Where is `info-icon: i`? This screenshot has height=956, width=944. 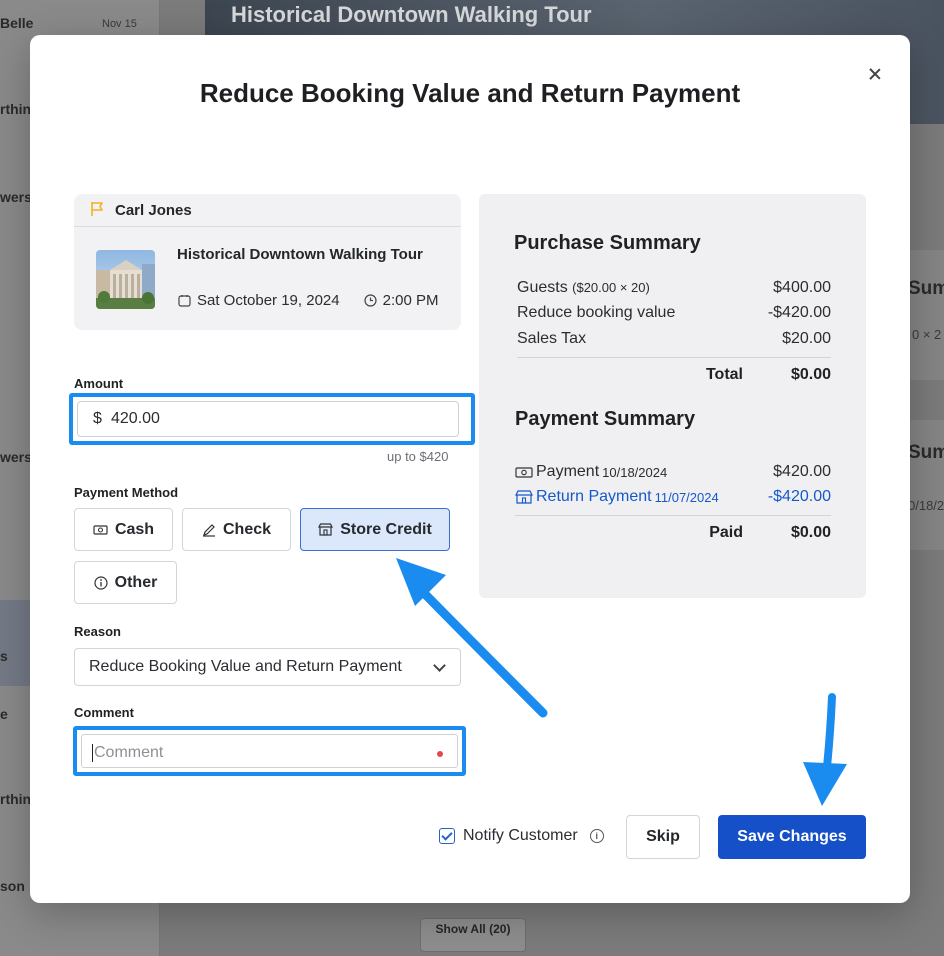 info-icon: i is located at coordinates (596, 836).